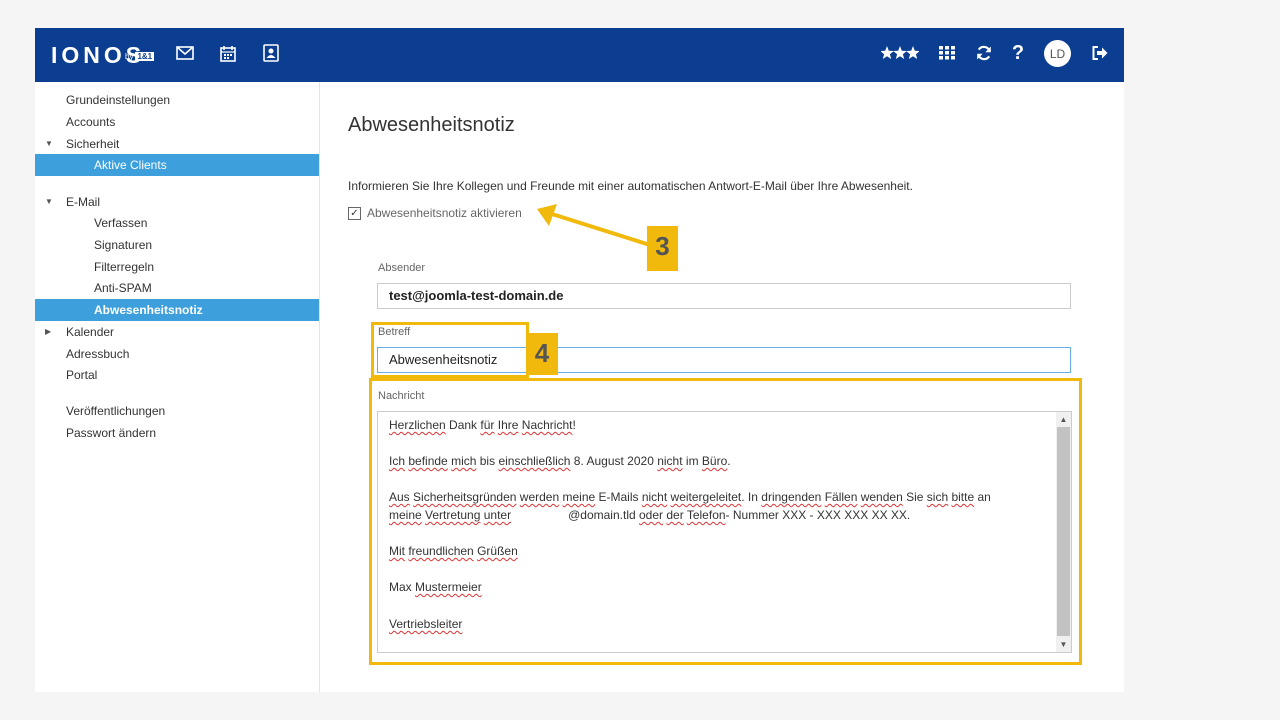 This screenshot has width=1280, height=720. Describe the element at coordinates (91, 122) in the screenshot. I see `sidebar-item-label: Accounts` at that location.